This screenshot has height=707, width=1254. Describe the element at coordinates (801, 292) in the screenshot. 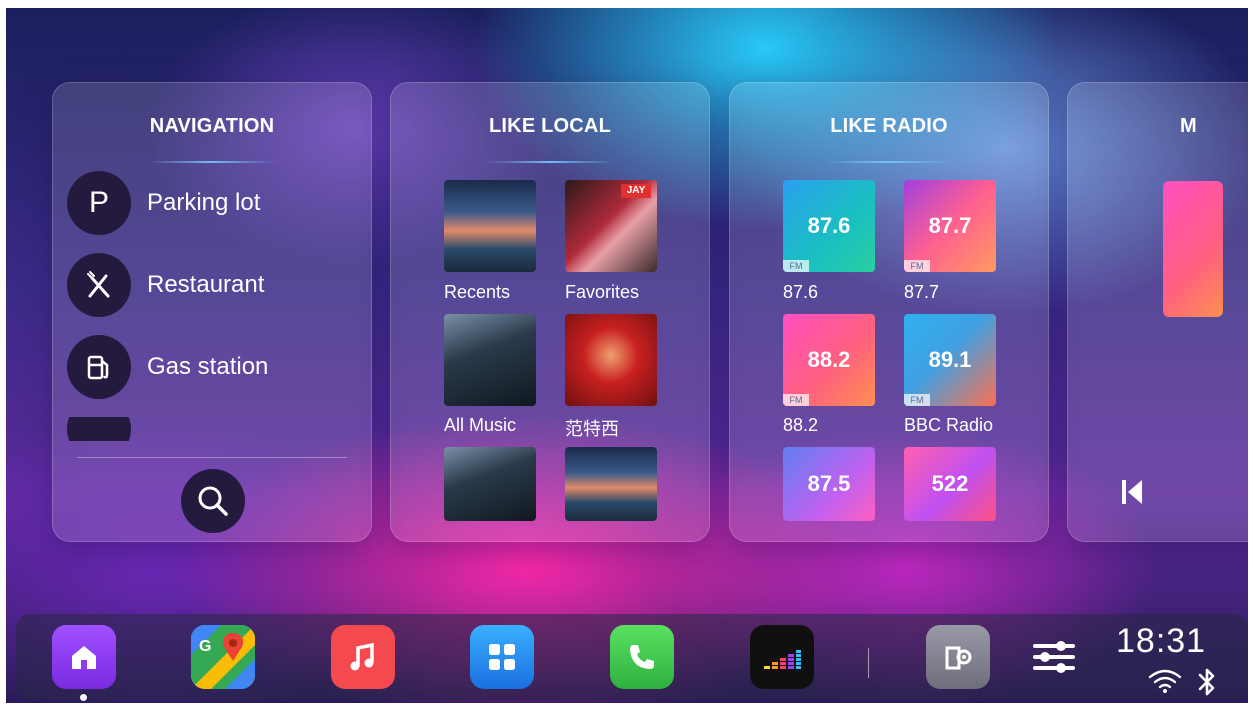

I see `radio-label: 87.6` at that location.